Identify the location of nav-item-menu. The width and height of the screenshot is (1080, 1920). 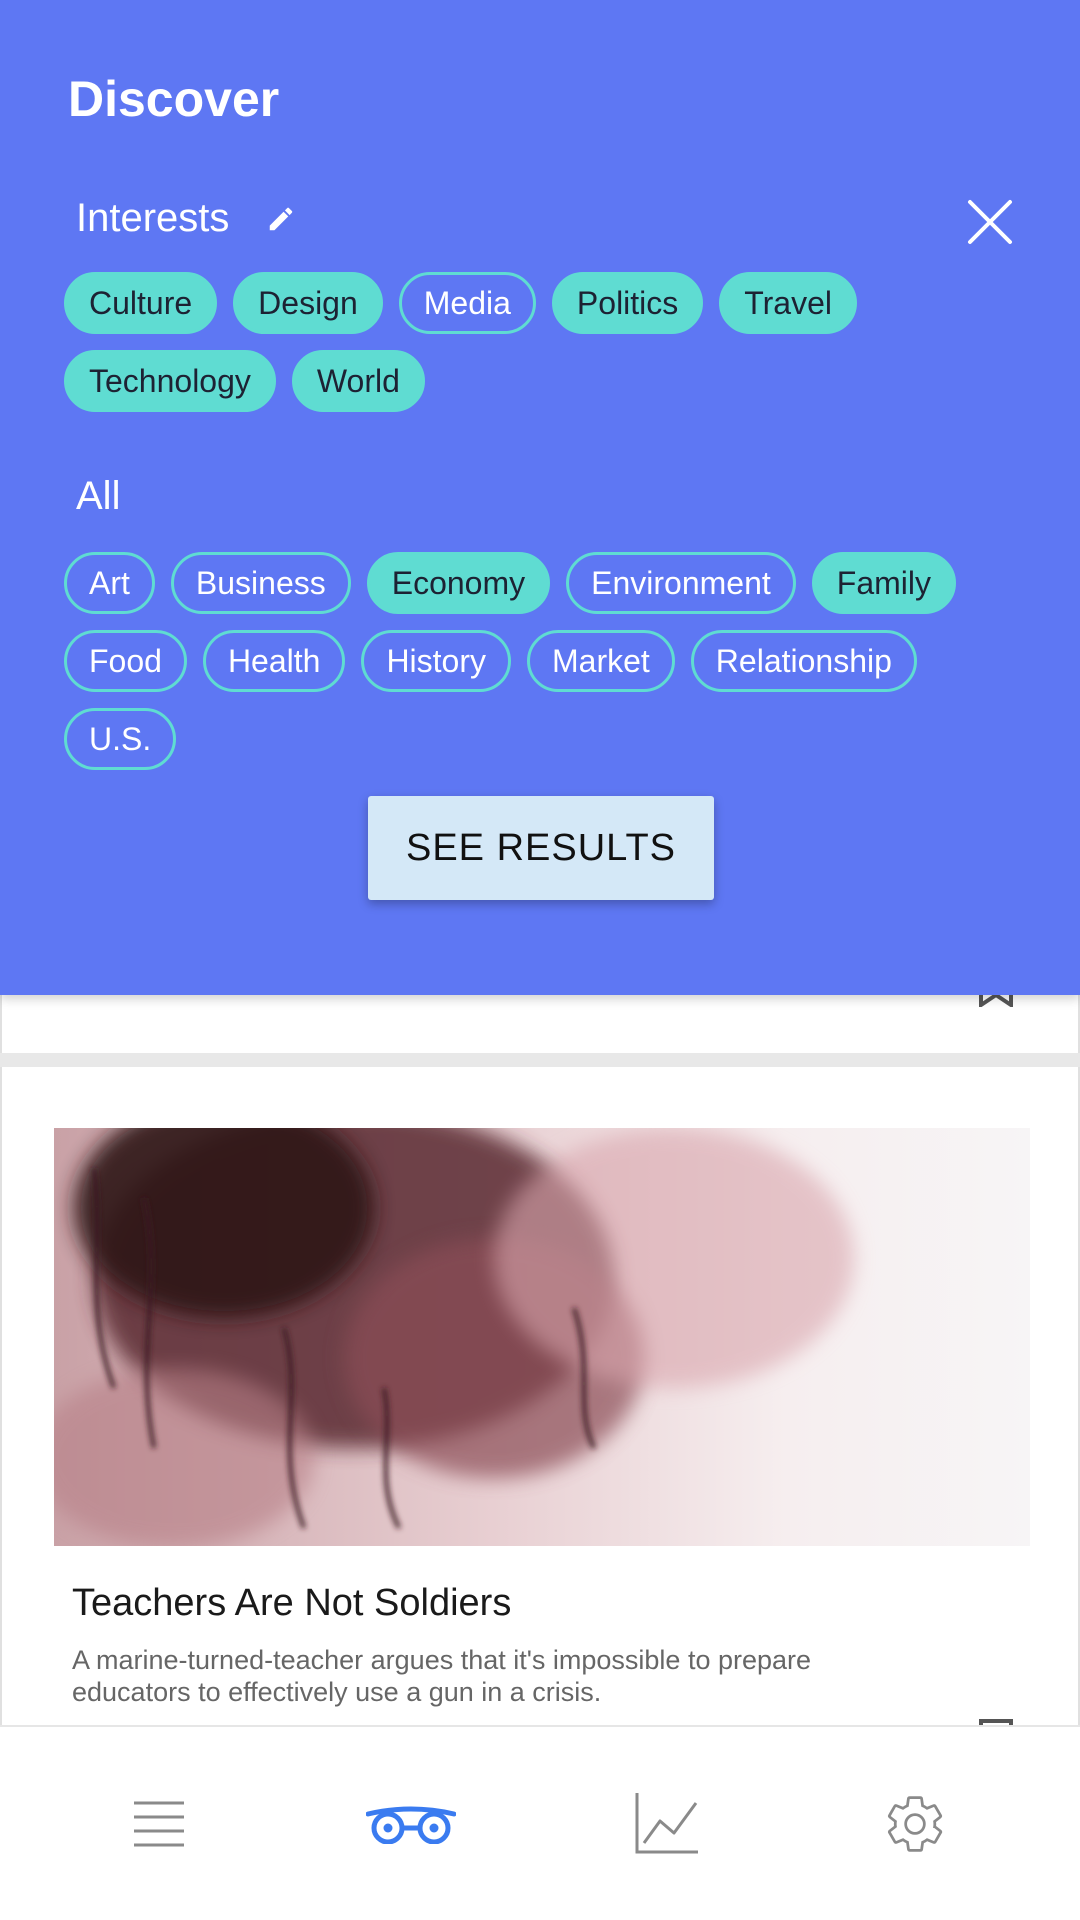
(159, 1823).